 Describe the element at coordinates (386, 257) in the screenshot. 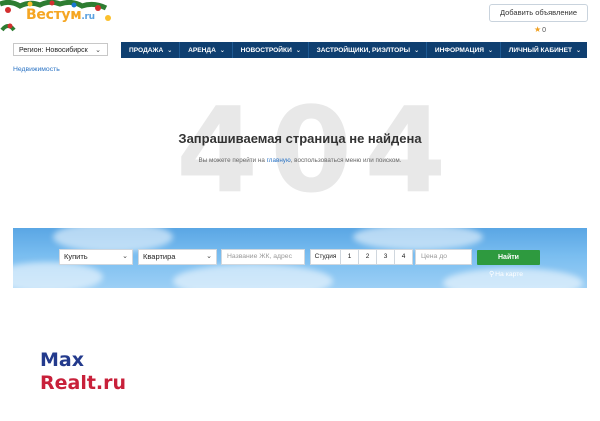

I see `room-option-3: 3` at that location.